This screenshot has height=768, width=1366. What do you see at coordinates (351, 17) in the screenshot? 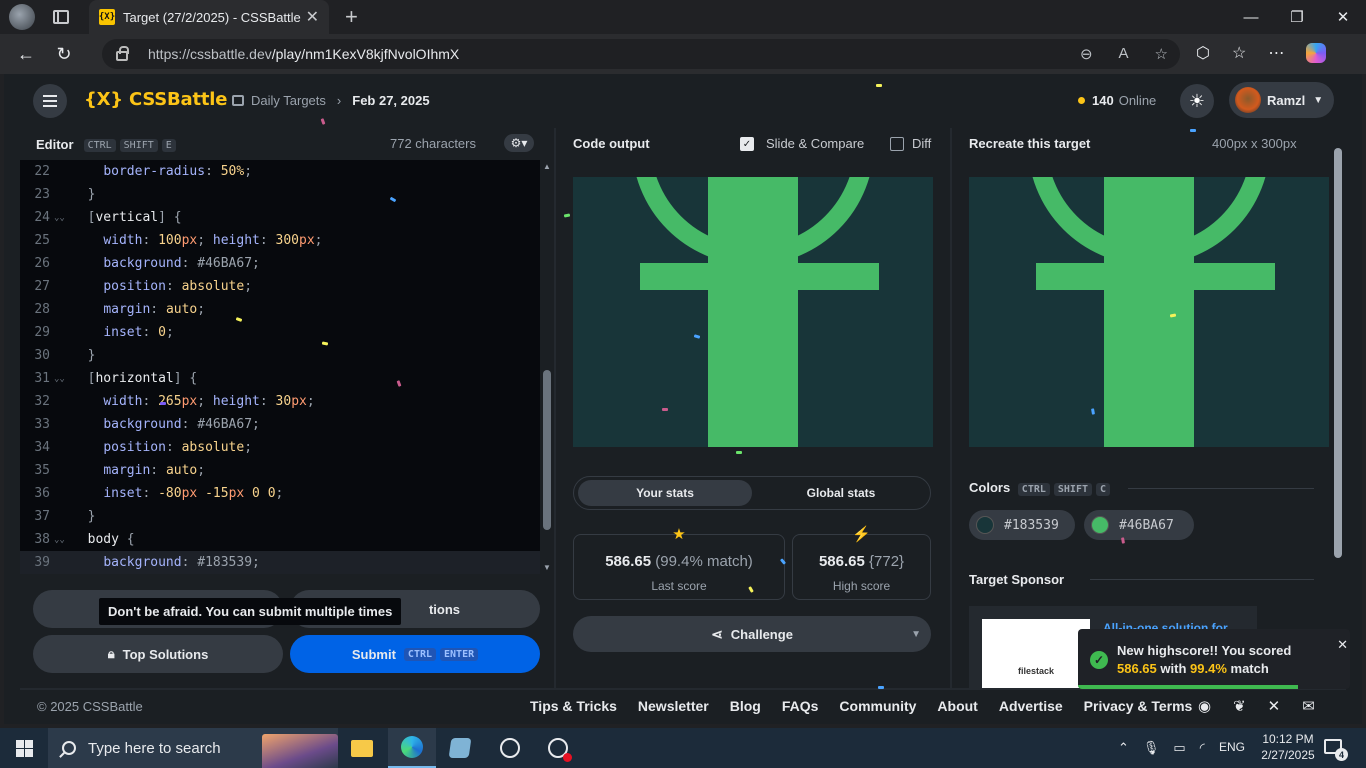
I see `new-tab-icon: +` at bounding box center [351, 17].